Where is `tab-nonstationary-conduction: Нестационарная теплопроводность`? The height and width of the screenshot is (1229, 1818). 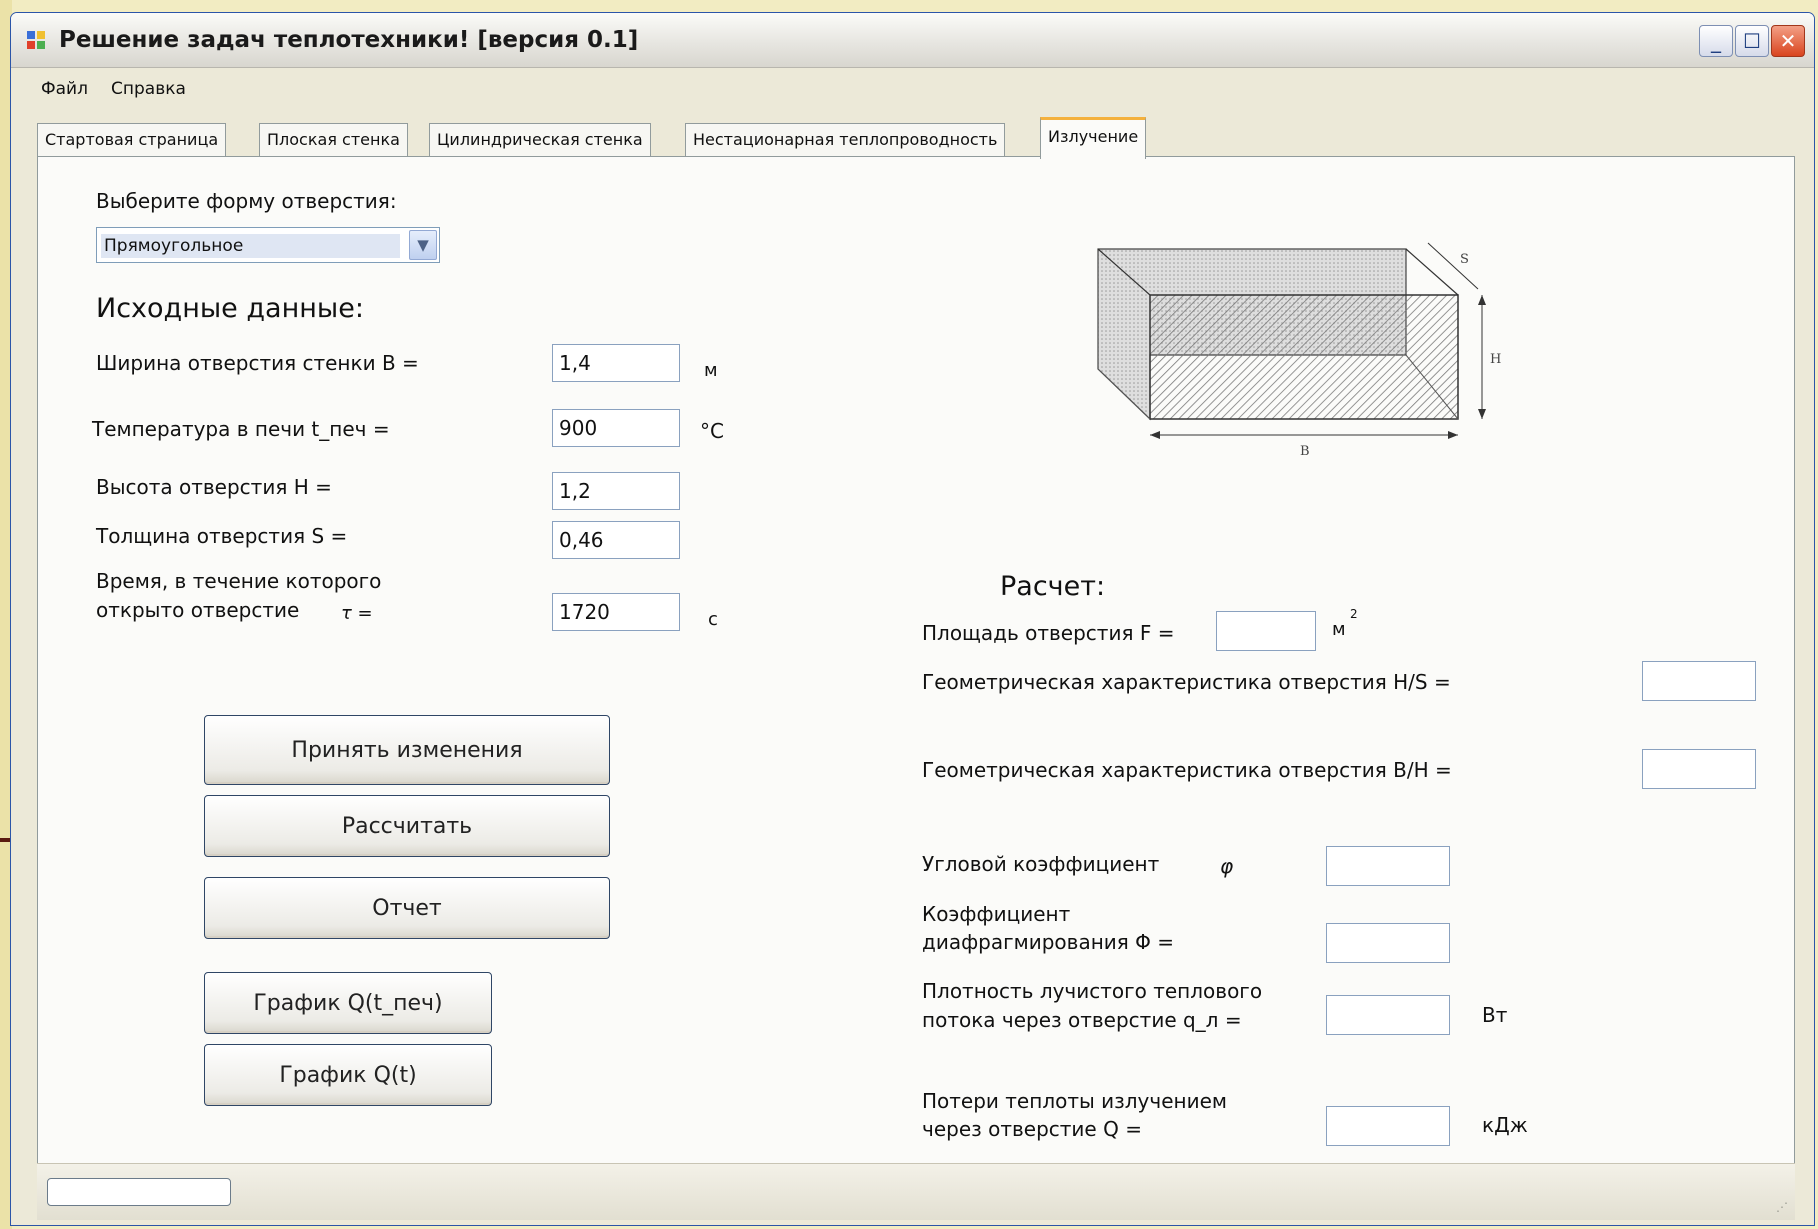 tab-nonstationary-conduction: Нестационарная теплопроводность is located at coordinates (845, 140).